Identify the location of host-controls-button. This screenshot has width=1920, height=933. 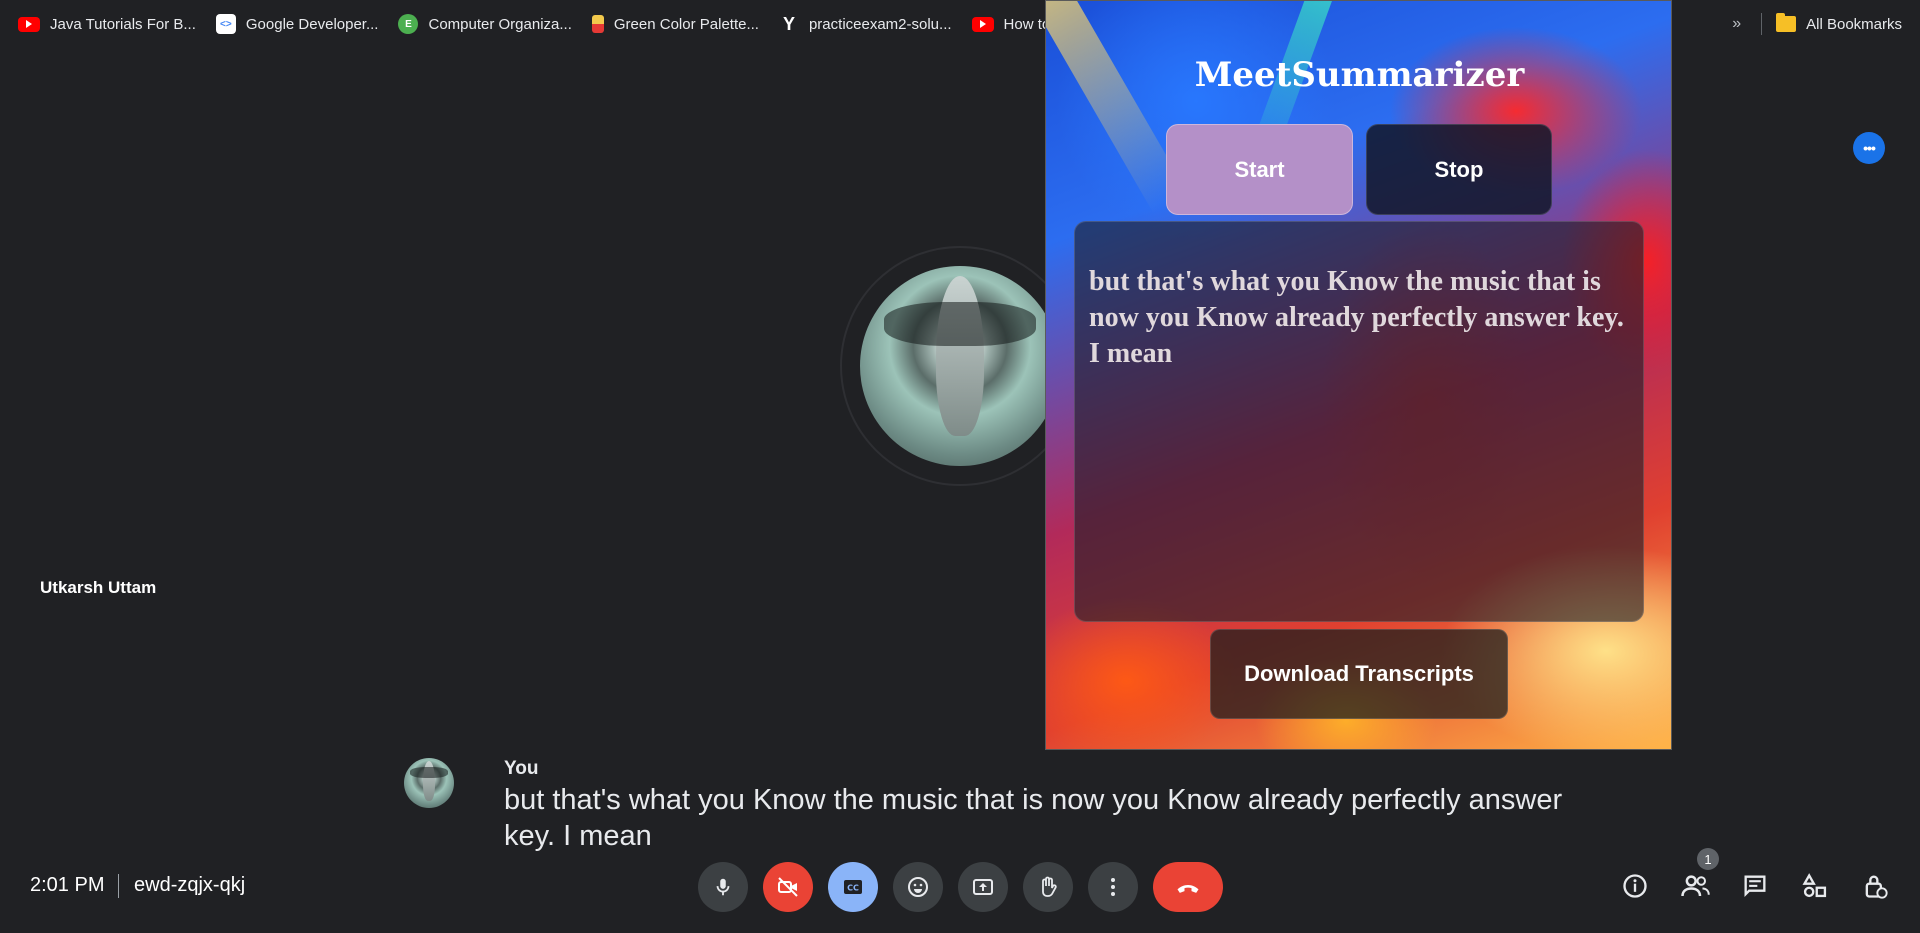
(1875, 886).